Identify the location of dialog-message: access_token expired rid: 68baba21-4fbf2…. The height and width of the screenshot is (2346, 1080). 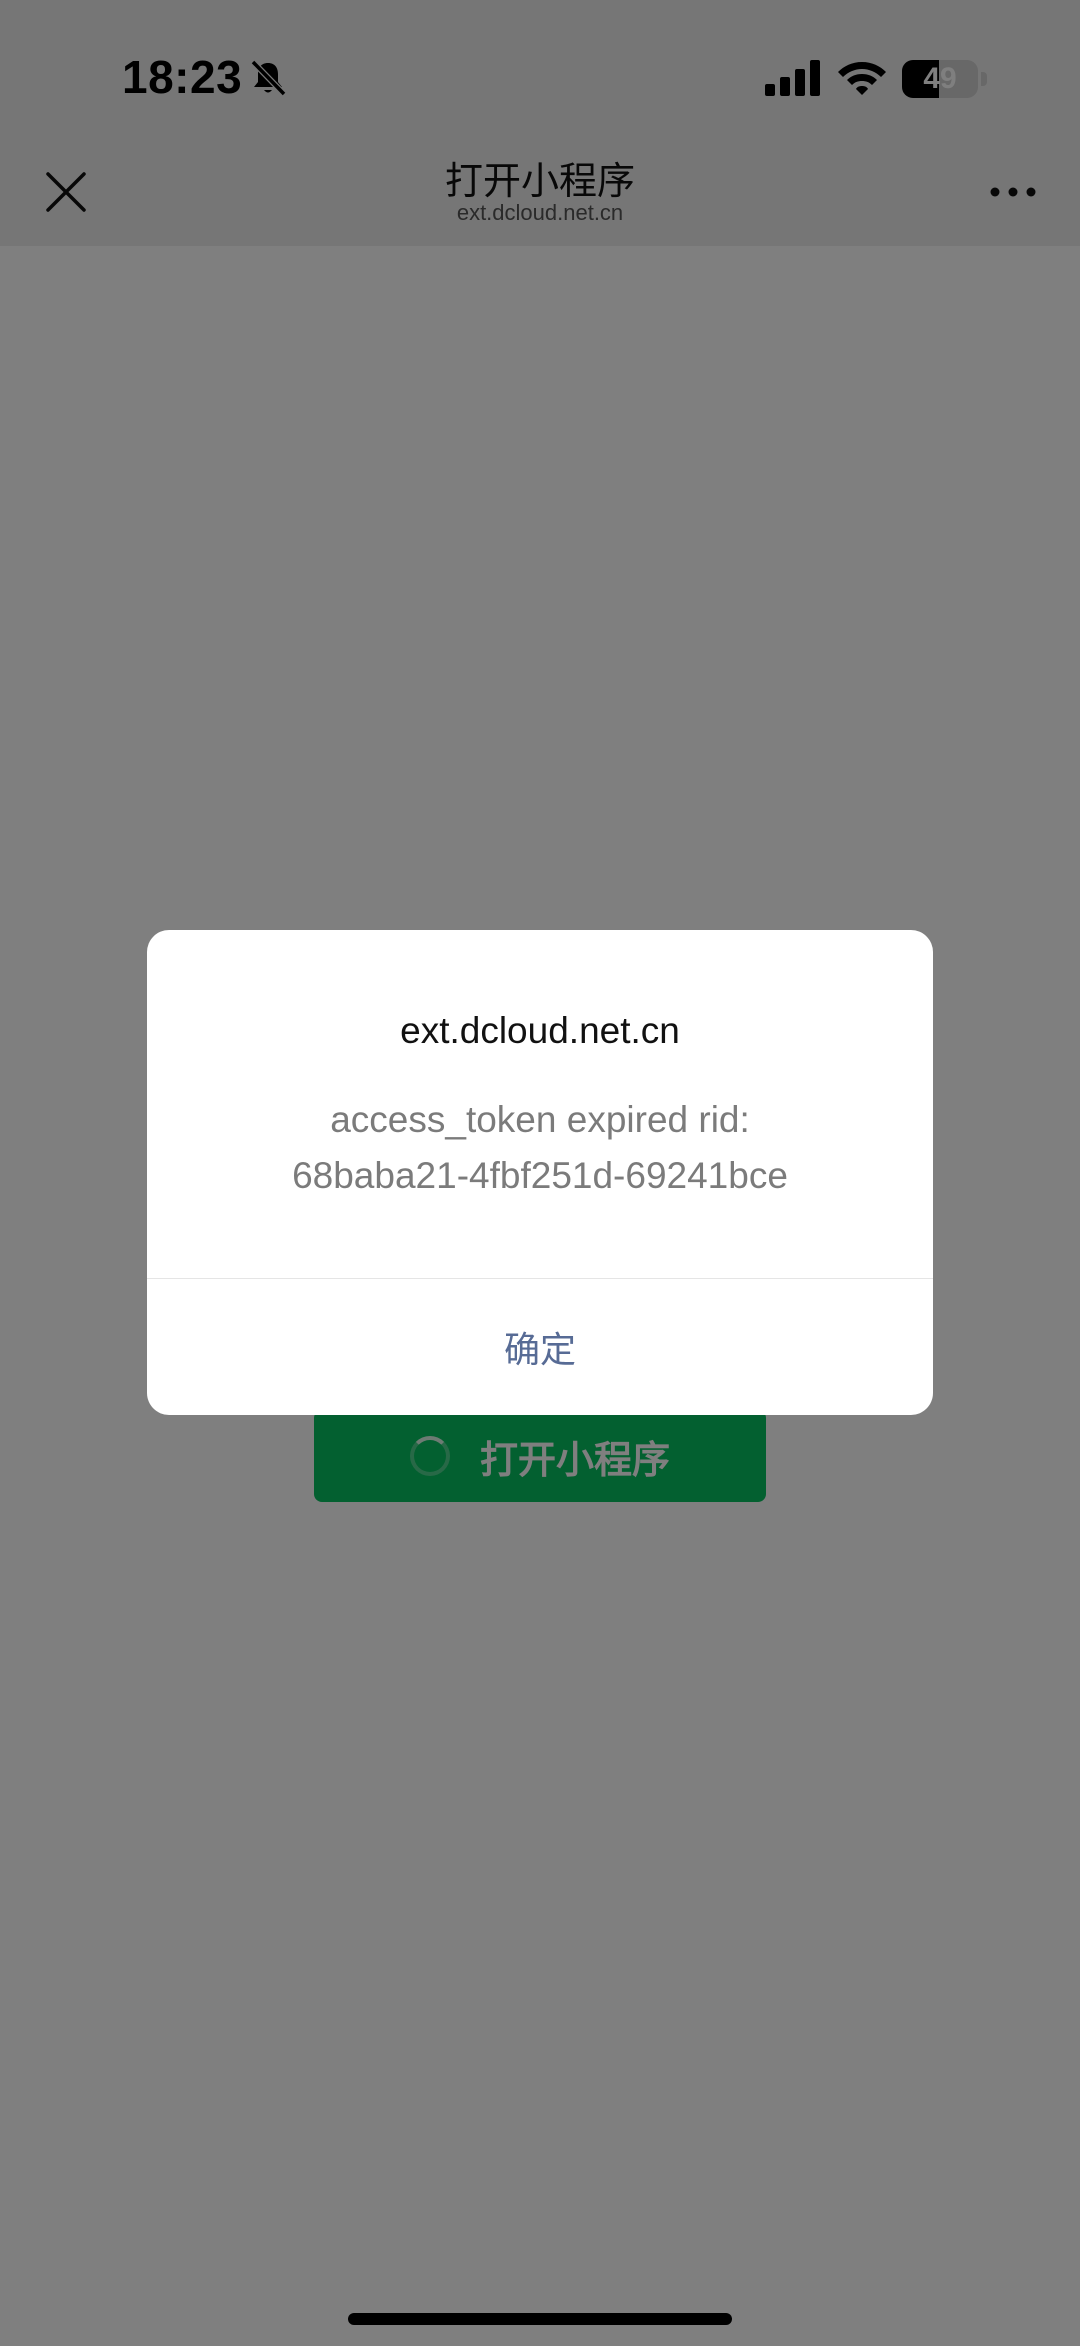
(540, 1148).